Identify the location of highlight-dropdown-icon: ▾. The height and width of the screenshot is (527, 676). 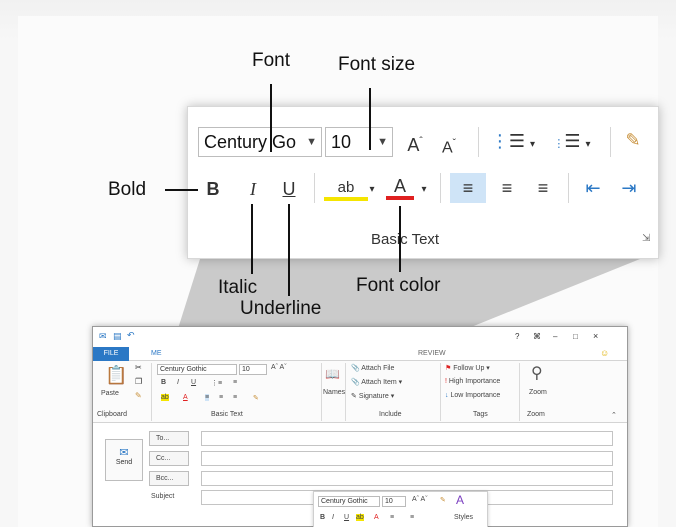
(372, 190).